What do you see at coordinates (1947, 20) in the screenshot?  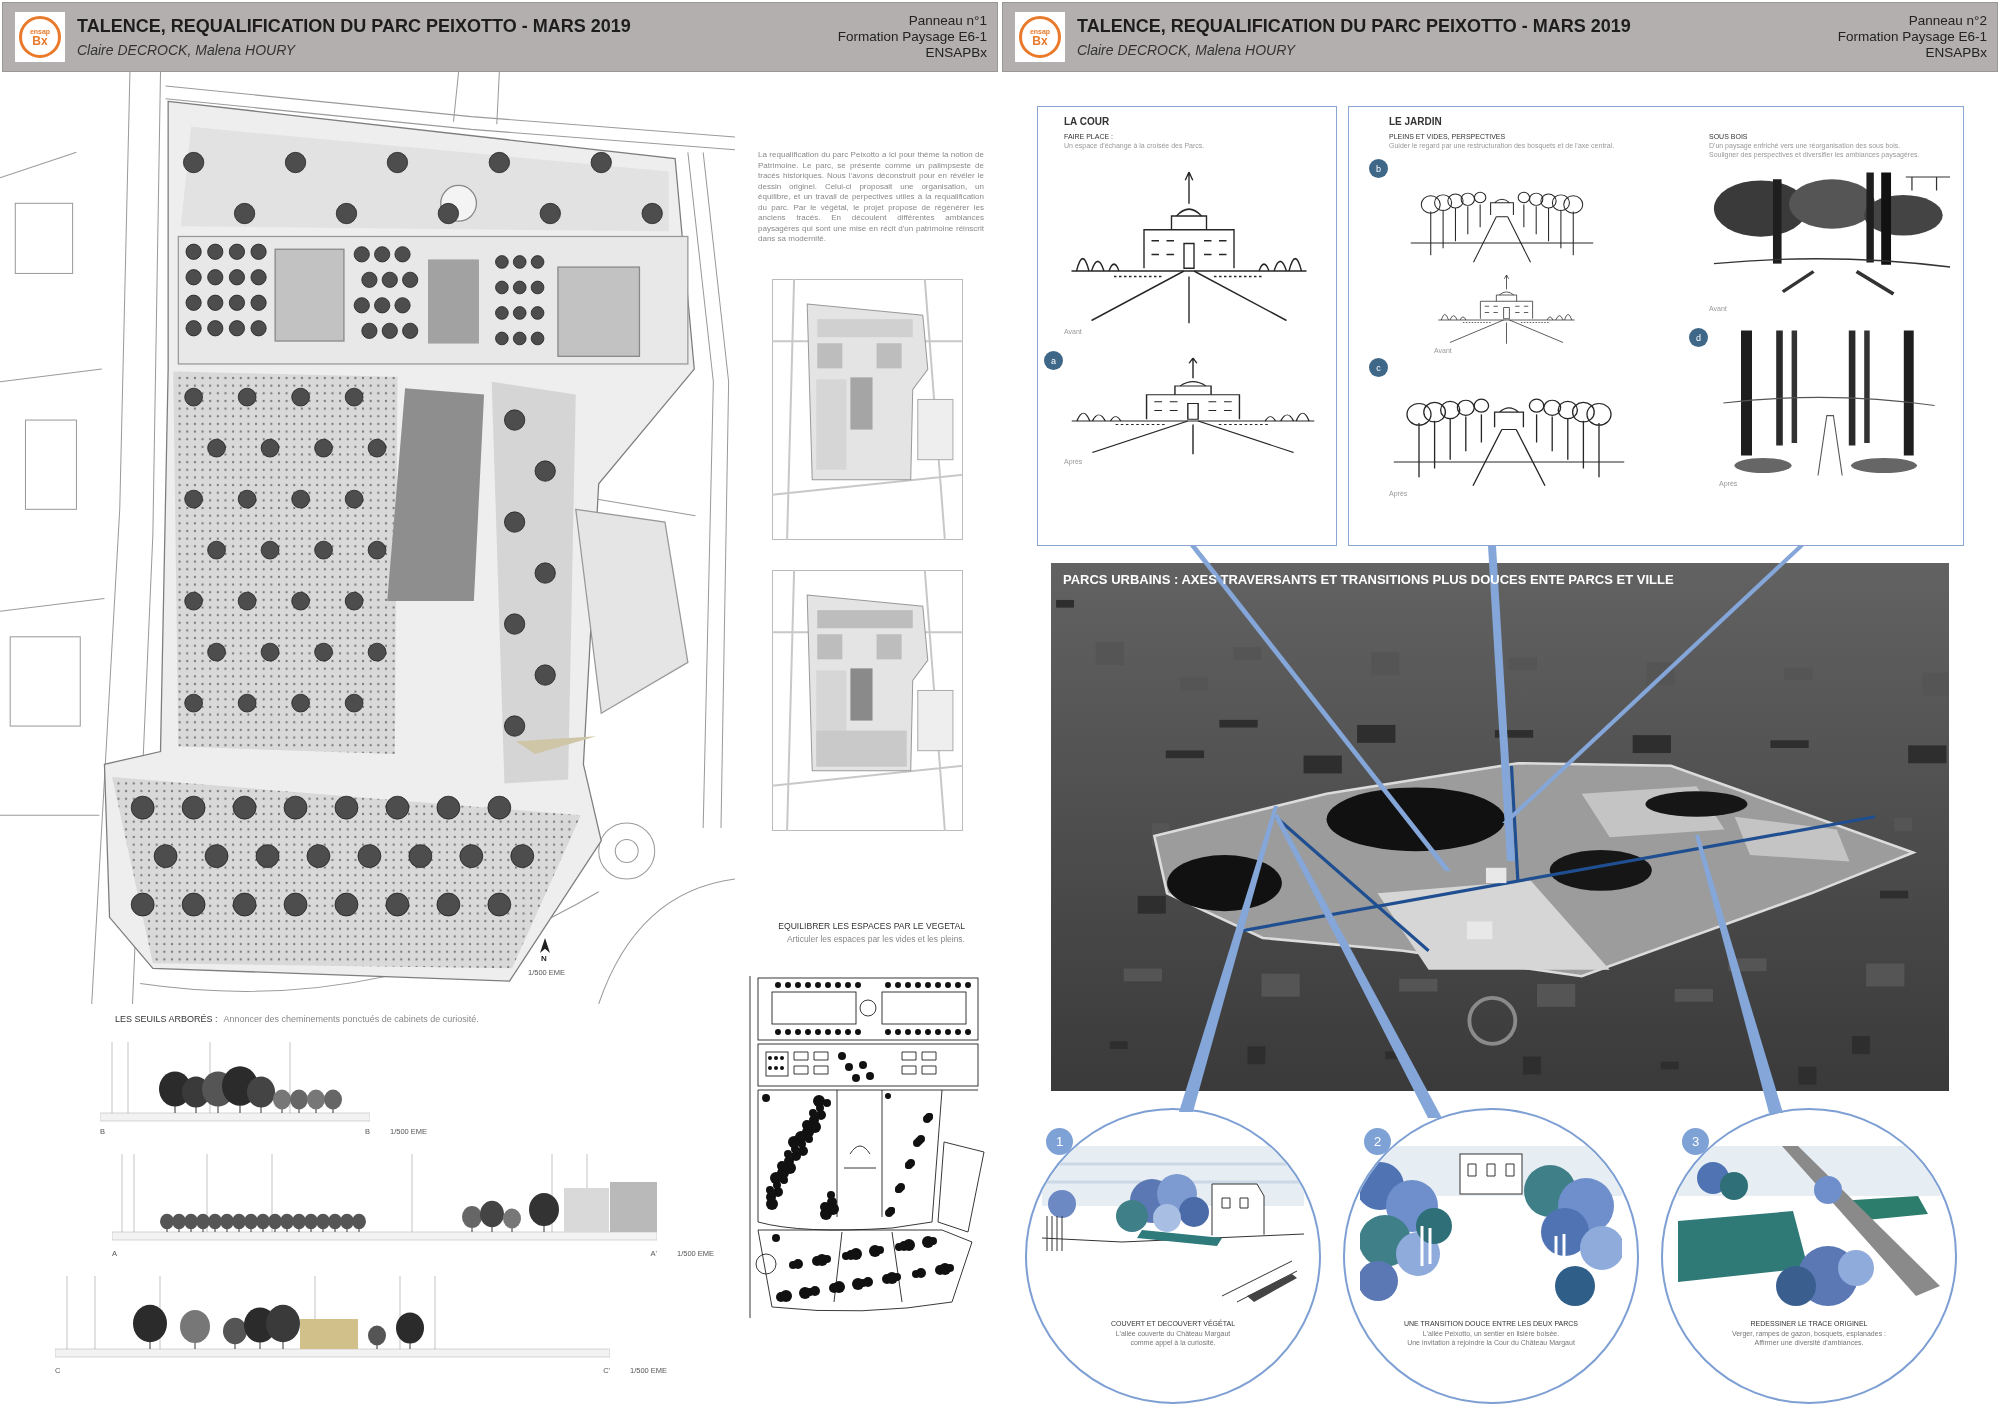 I see `panel-number: Panneau n°2` at bounding box center [1947, 20].